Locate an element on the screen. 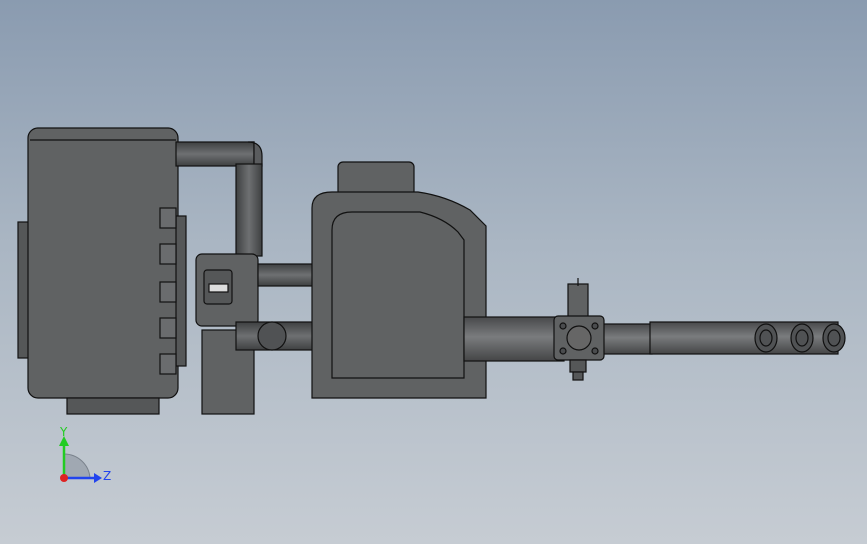 The width and height of the screenshot is (867, 544). upper-elbow-pipe is located at coordinates (219, 199).